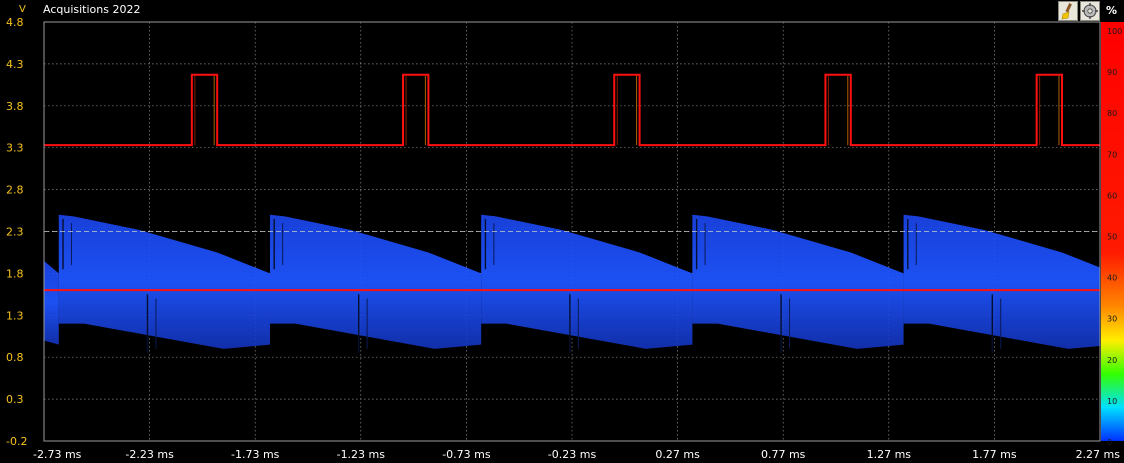 This screenshot has height=463, width=1124. What do you see at coordinates (15, 148) in the screenshot?
I see `y-tick-label: 3.3` at bounding box center [15, 148].